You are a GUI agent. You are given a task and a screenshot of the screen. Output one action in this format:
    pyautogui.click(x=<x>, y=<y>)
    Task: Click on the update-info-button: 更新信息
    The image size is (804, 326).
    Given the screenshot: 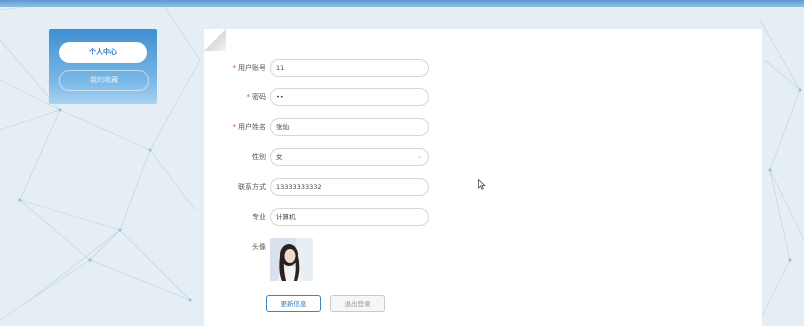 What is the action you would take?
    pyautogui.click(x=293, y=303)
    